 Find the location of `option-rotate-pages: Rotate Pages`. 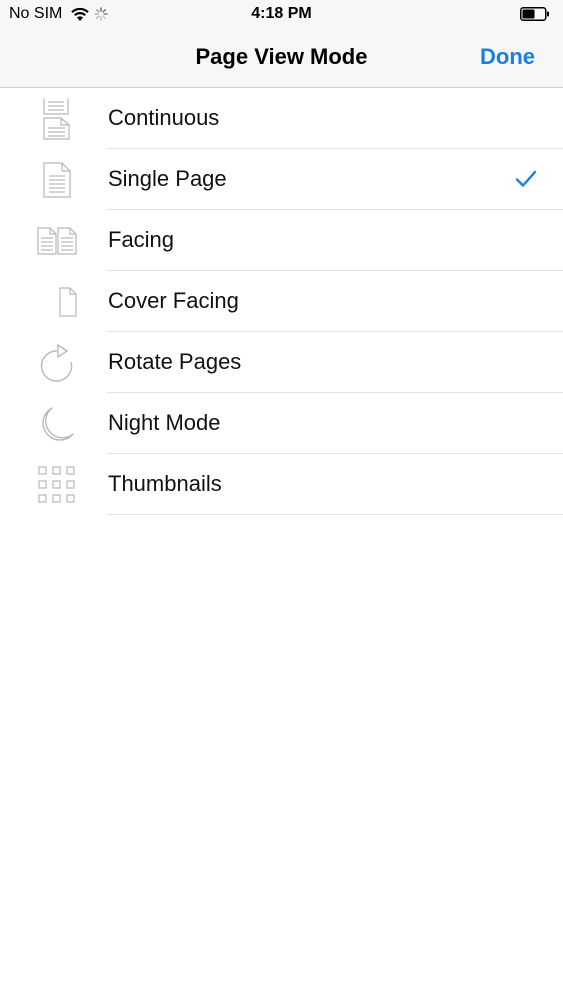

option-rotate-pages: Rotate Pages is located at coordinates (281, 362).